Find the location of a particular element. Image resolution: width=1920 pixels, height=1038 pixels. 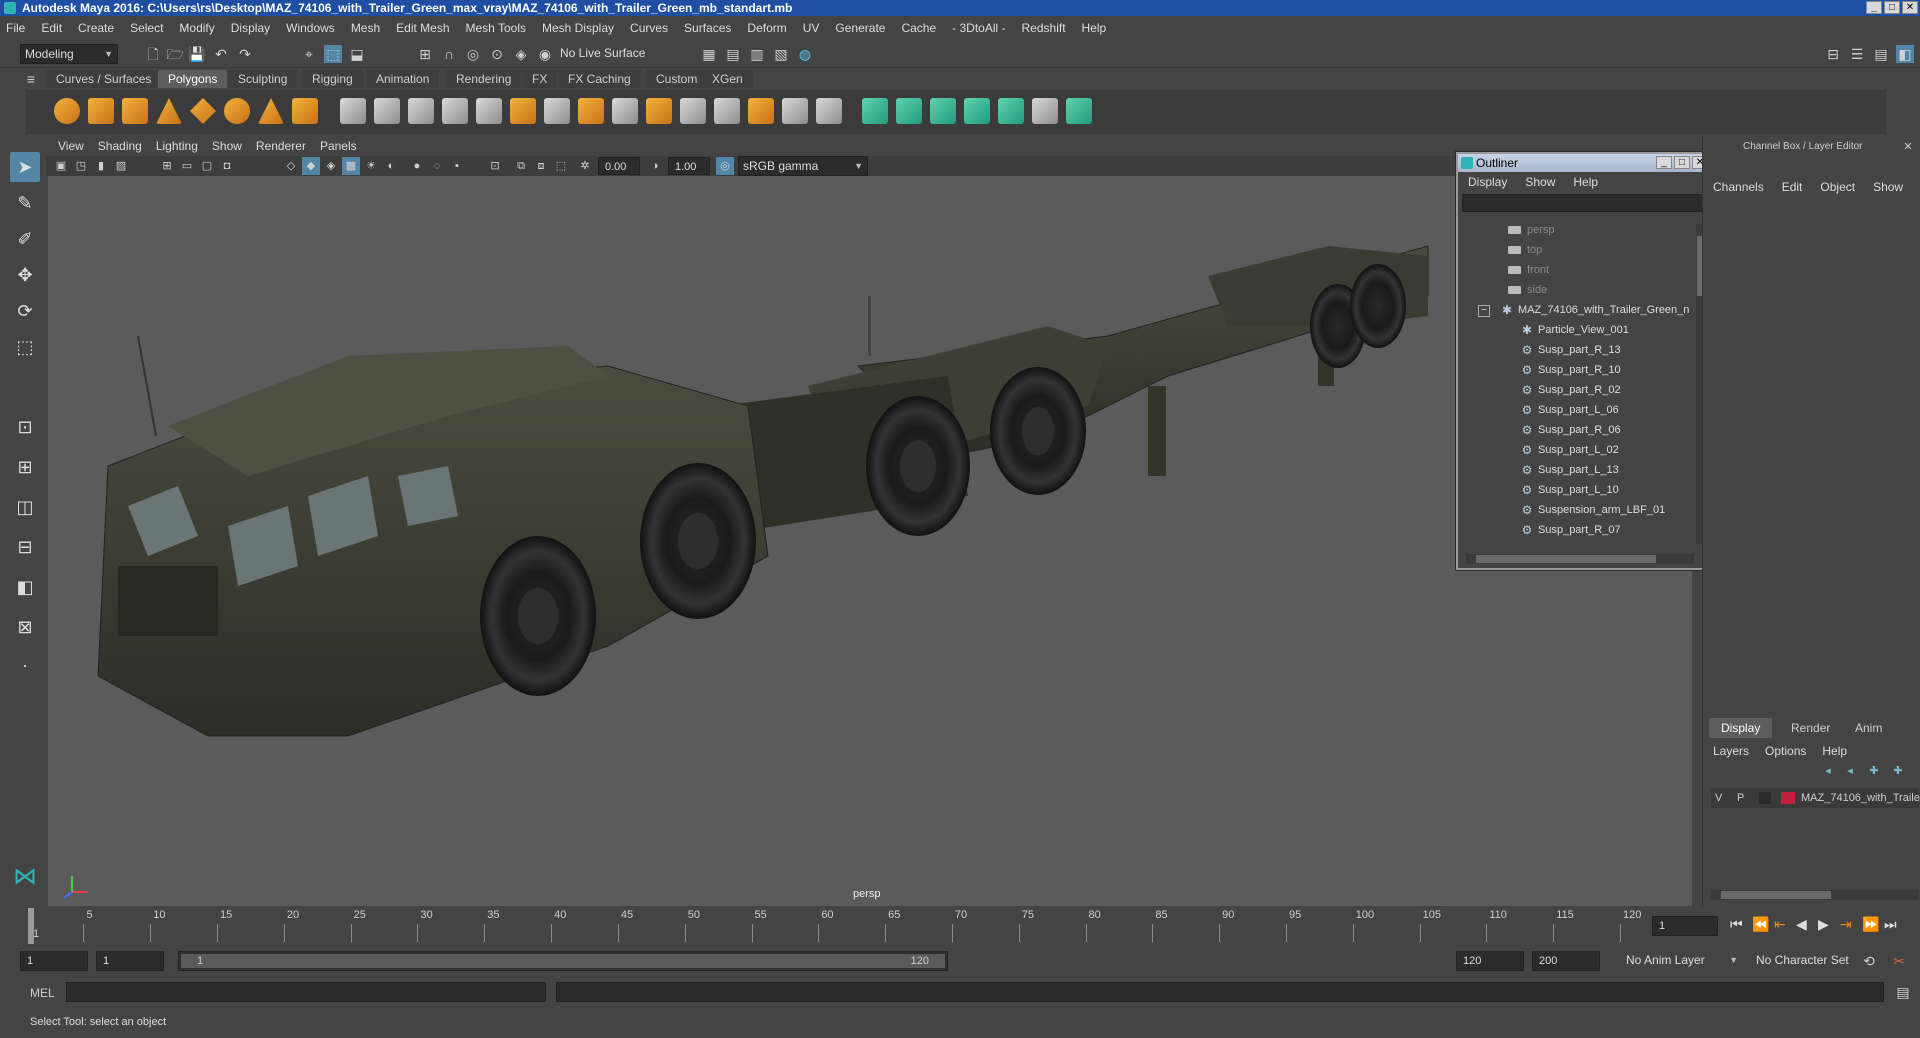

camera-select-icon: ▣ is located at coordinates (61, 166).